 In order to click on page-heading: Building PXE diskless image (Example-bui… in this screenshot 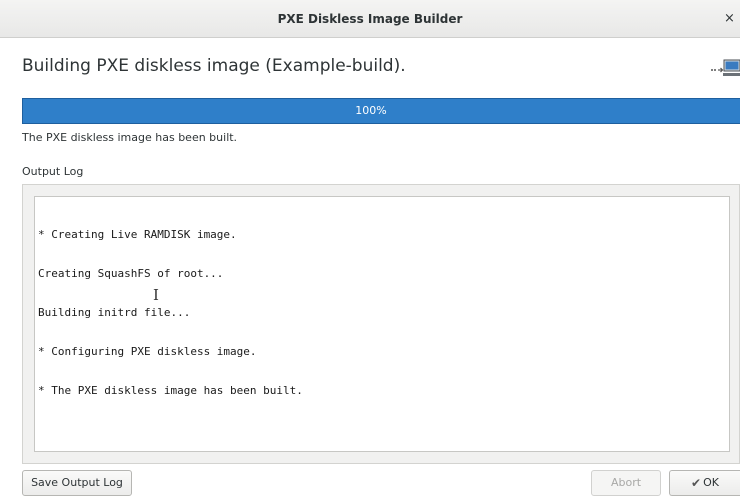, I will do `click(214, 66)`.